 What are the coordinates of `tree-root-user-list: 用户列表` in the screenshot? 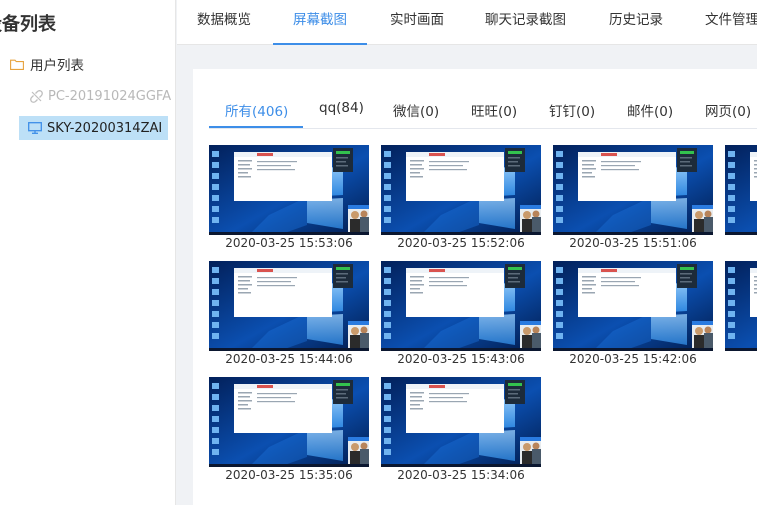 It's located at (47, 64).